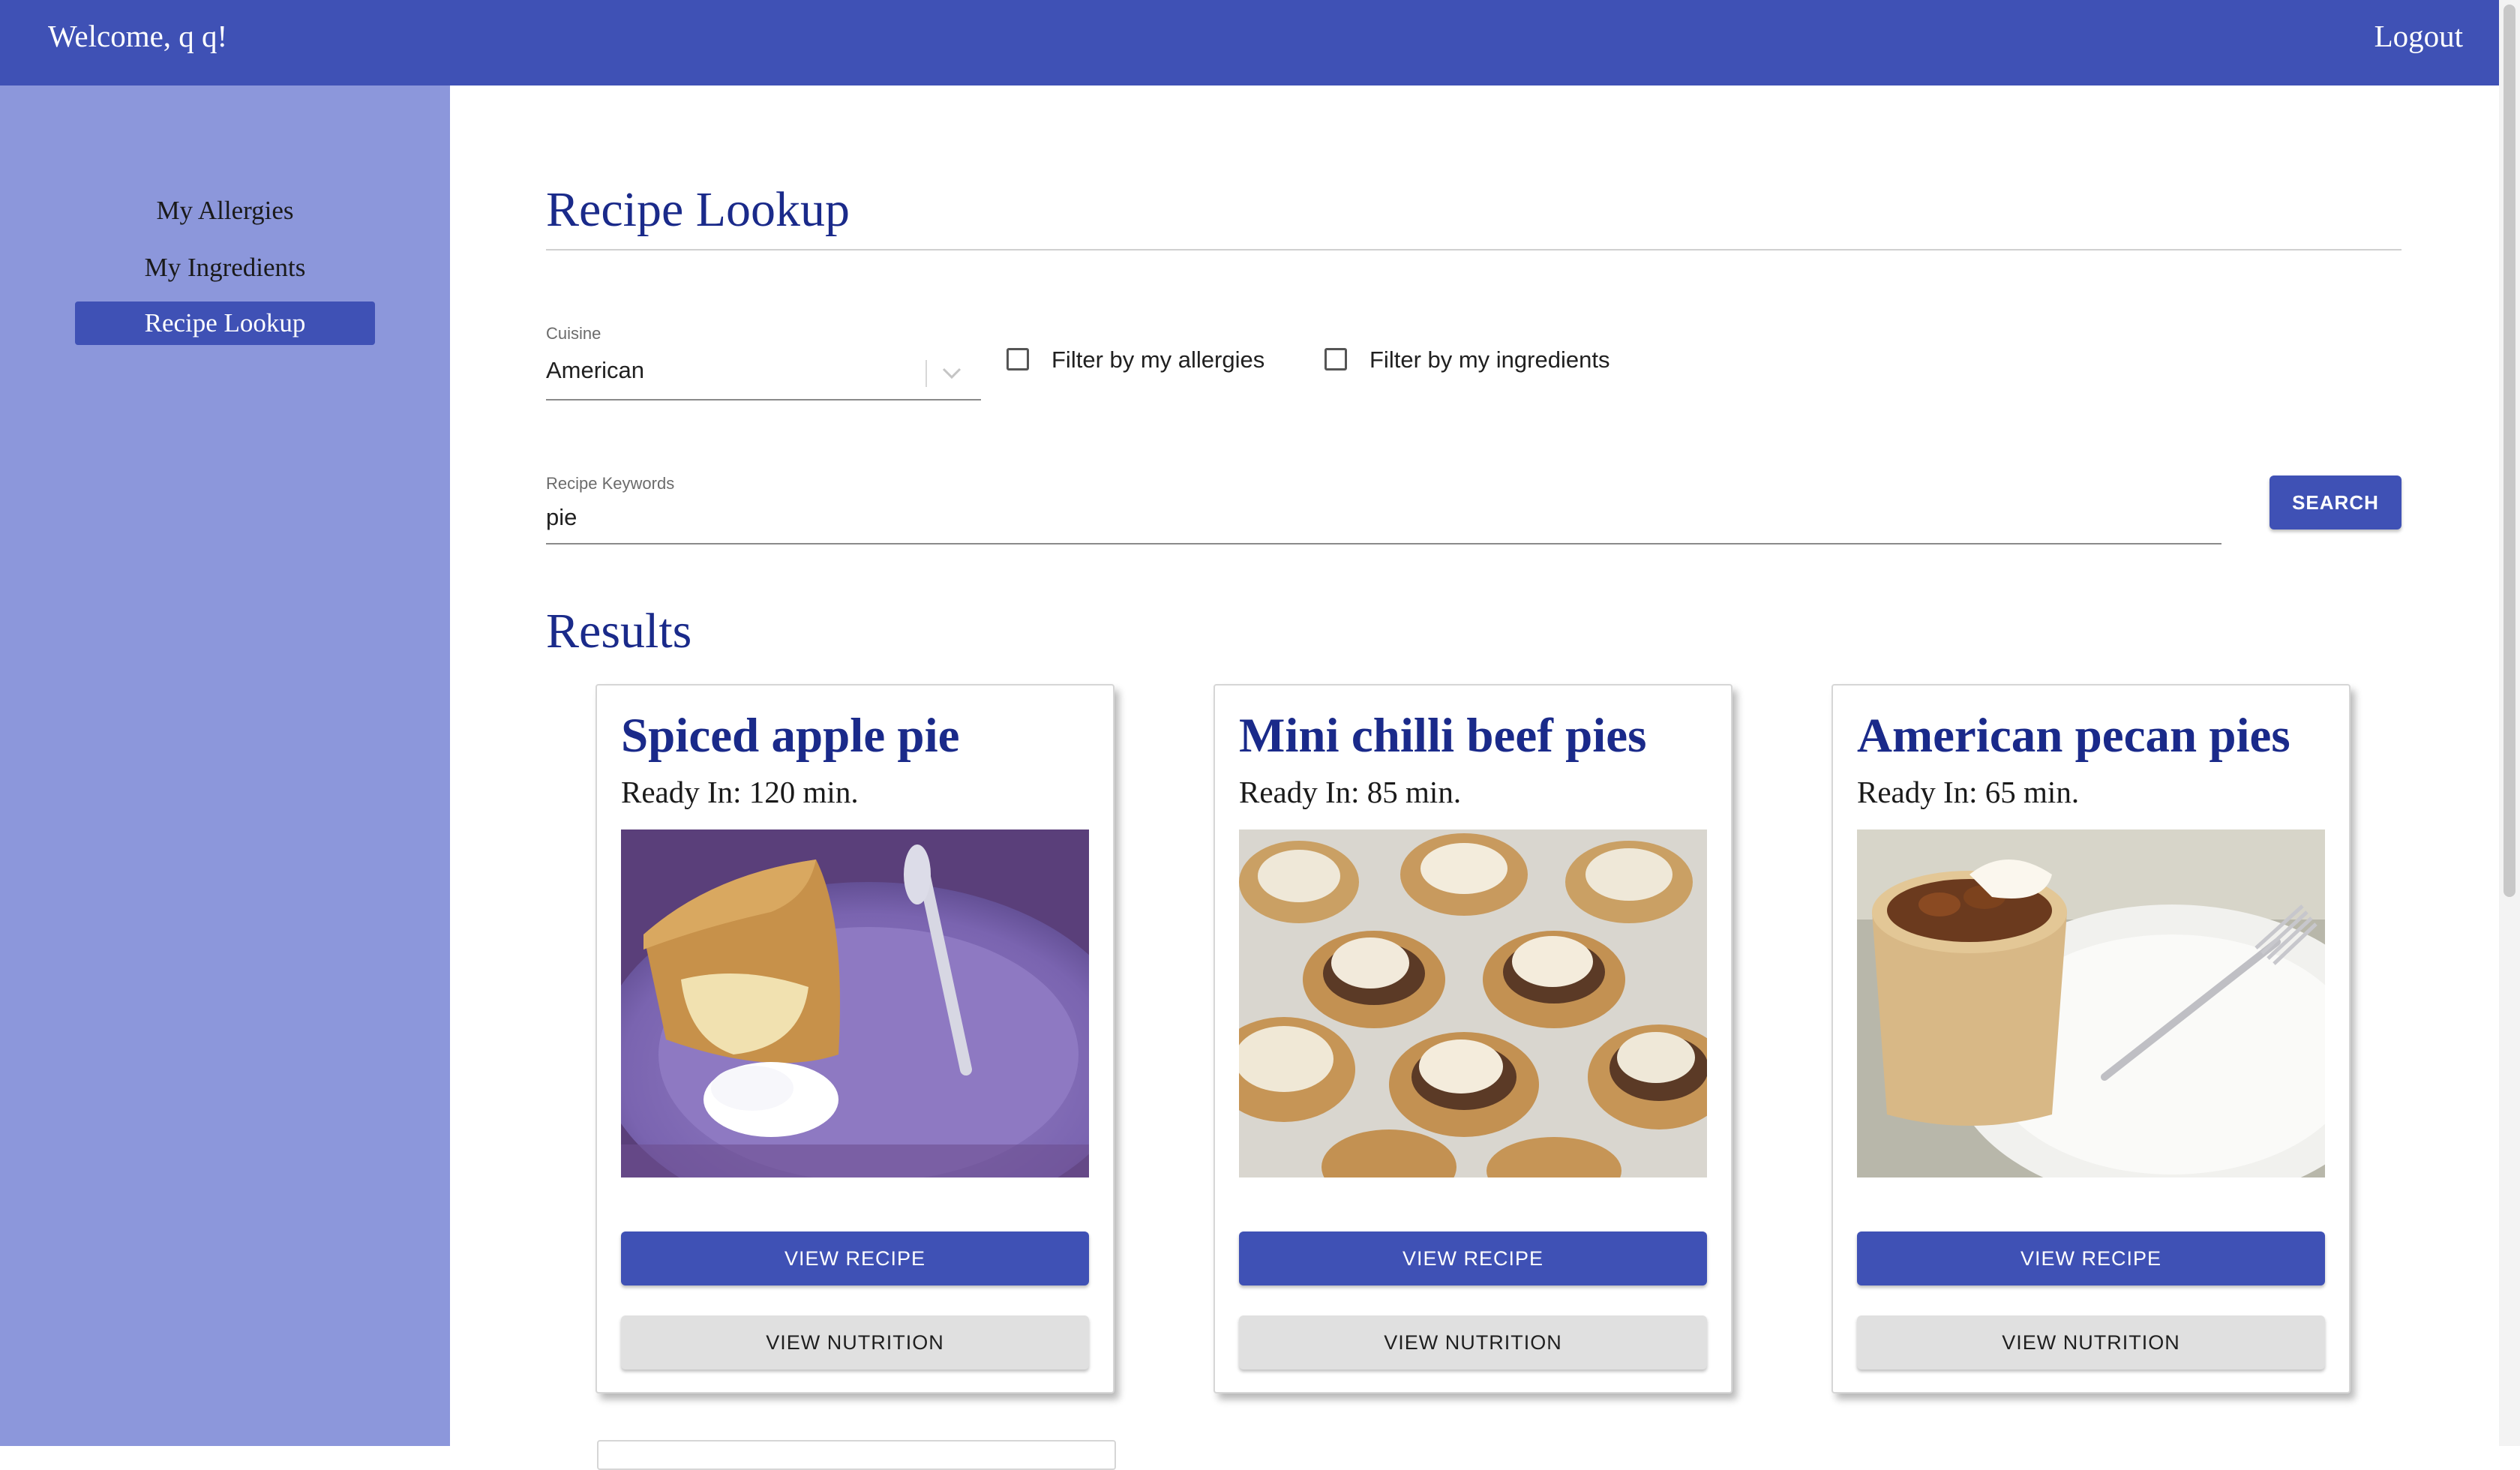 The width and height of the screenshot is (2520, 1470). Describe the element at coordinates (225, 268) in the screenshot. I see `sidebar-item-my-ingredients: My Ingredients` at that location.